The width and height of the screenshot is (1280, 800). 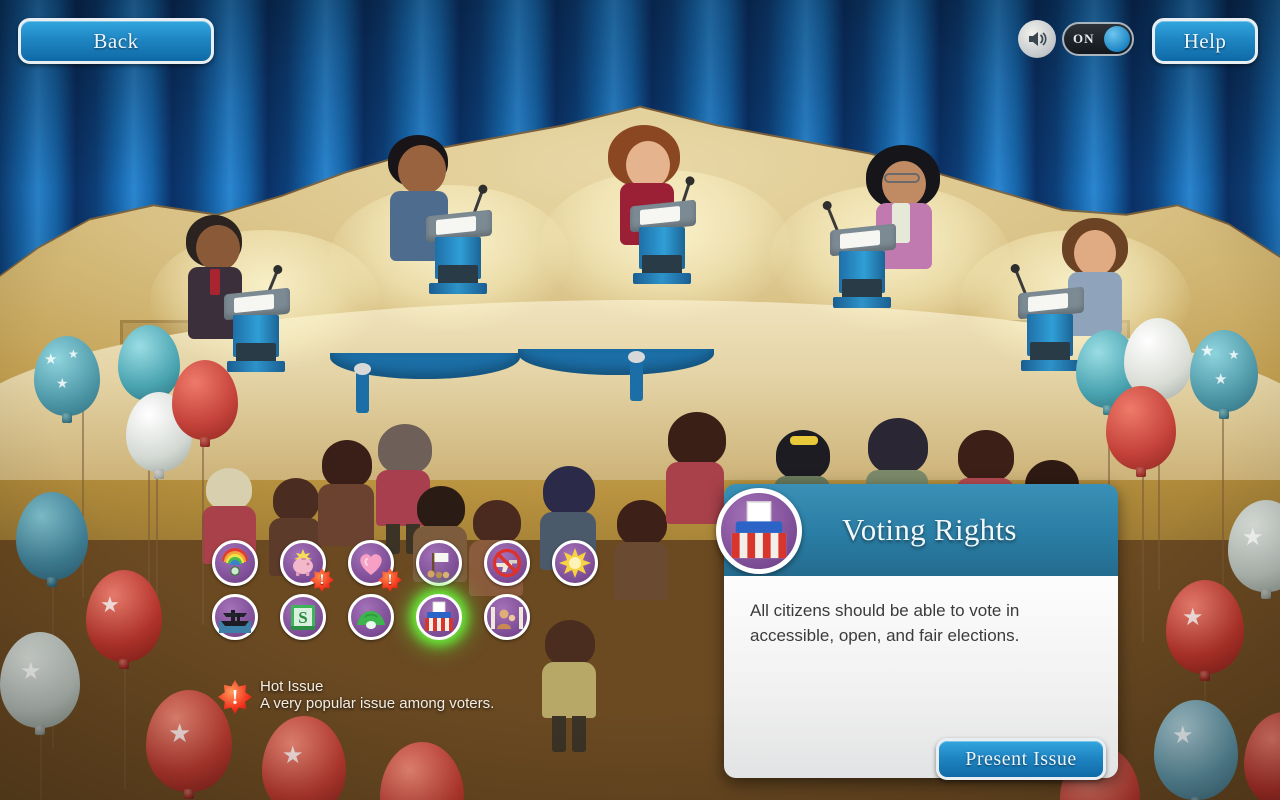 What do you see at coordinates (375, 566) in the screenshot?
I see `issue-healthcare: !` at bounding box center [375, 566].